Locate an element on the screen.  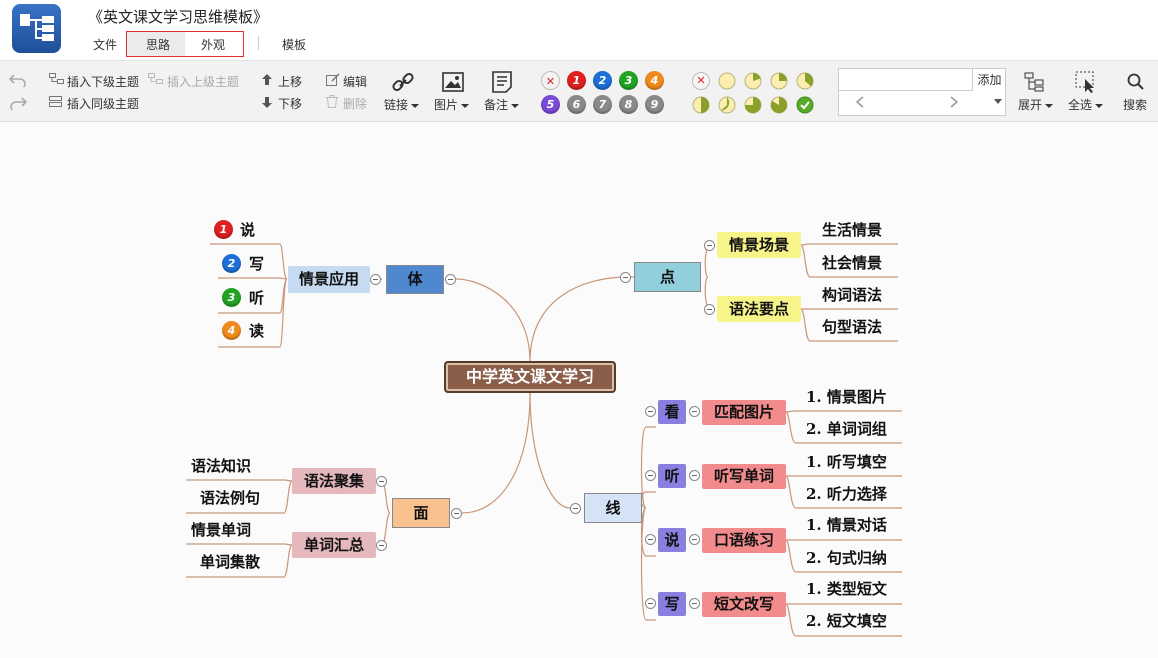
leaf-ting: 听 is located at coordinates (256, 297).